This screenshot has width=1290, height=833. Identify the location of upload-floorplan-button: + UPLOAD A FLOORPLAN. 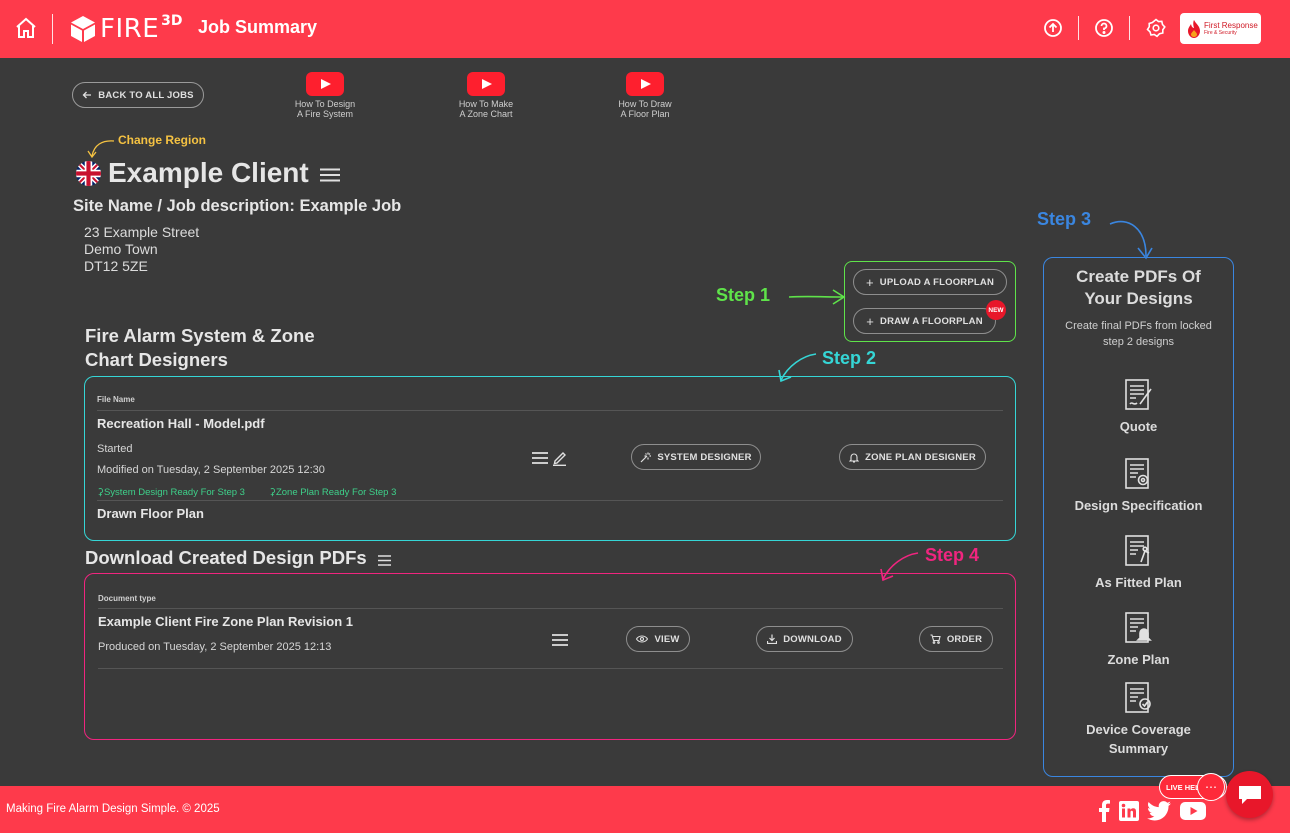
(930, 282).